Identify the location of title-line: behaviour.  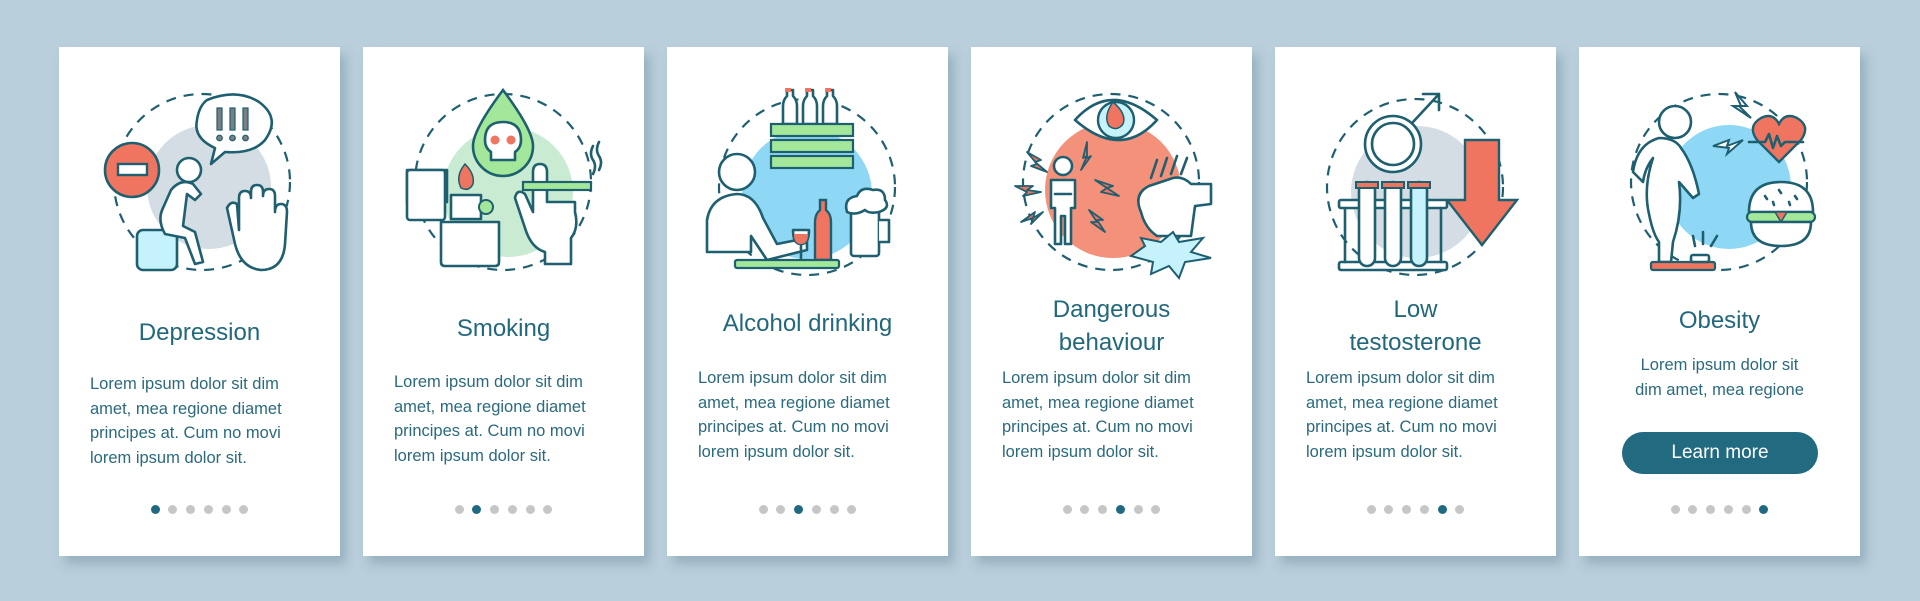
(1111, 342).